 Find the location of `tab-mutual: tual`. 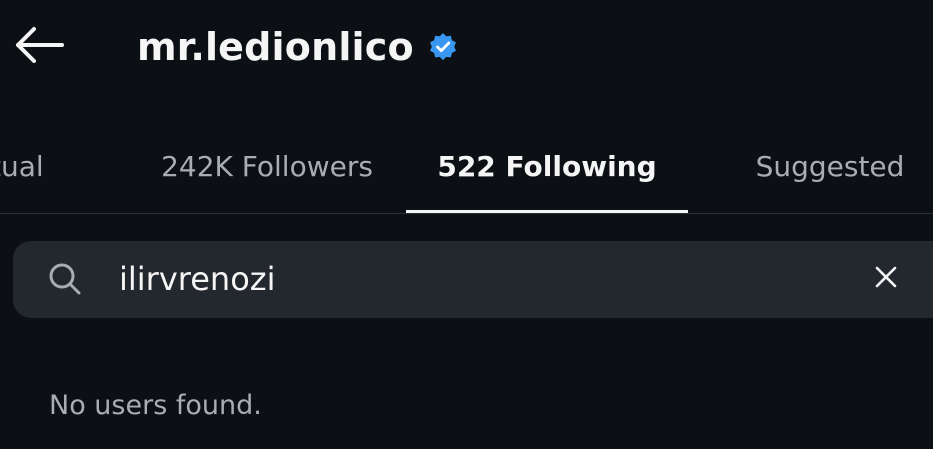

tab-mutual: tual is located at coordinates (35, 166).